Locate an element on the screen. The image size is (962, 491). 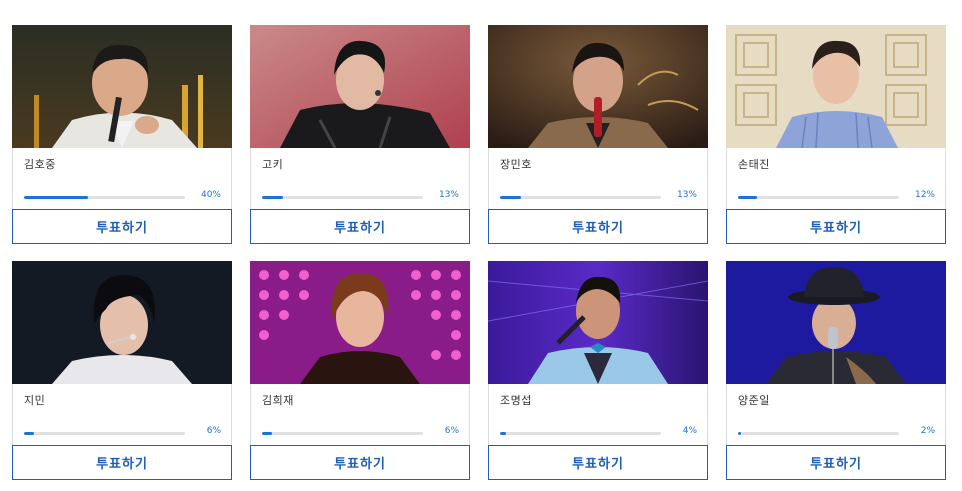
candidate-name: 김희재 is located at coordinates (278, 400).